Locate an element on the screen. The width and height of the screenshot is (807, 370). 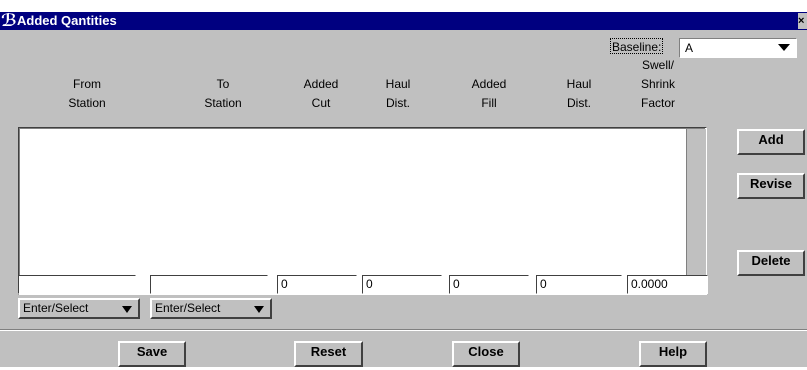
to-station-enter-select: Enter/Select is located at coordinates (211, 308).